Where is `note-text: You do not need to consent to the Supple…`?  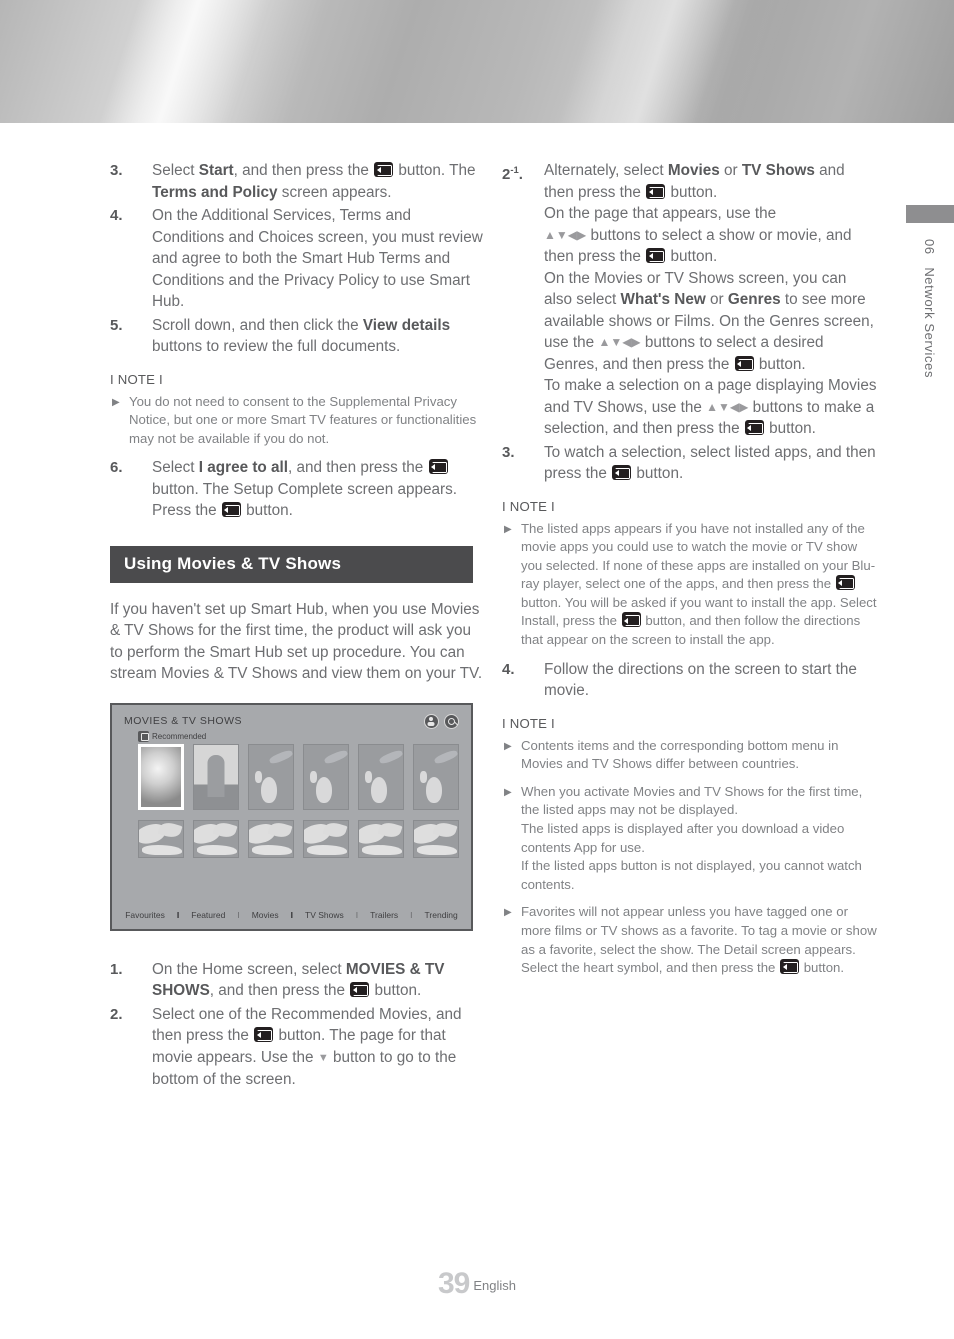 note-text: You do not need to consent to the Supple… is located at coordinates (303, 419).